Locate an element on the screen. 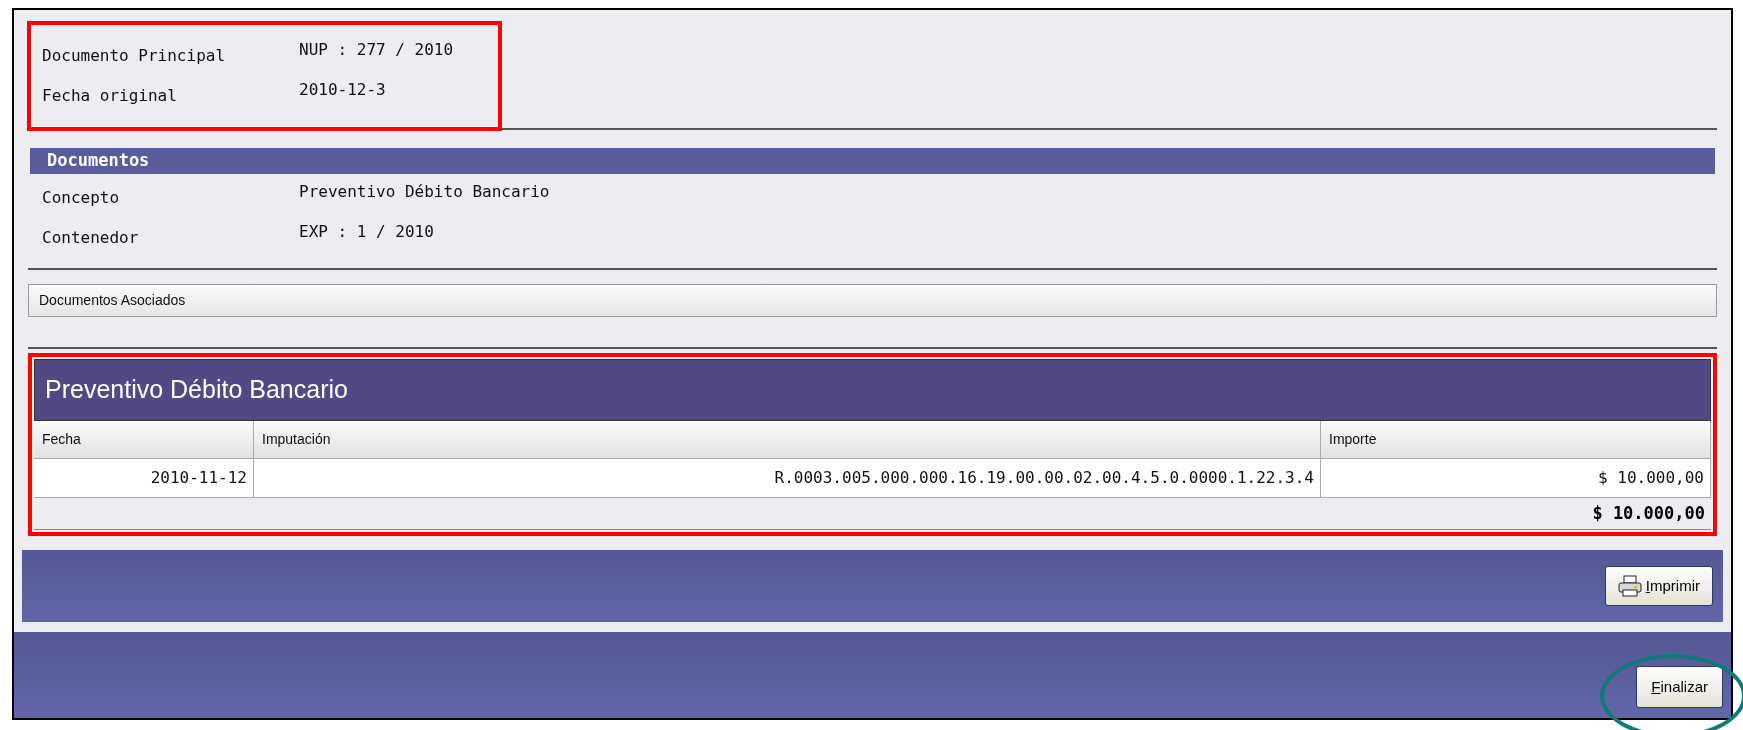 This screenshot has width=1743, height=730. print-button: Imprimir is located at coordinates (1658, 586).